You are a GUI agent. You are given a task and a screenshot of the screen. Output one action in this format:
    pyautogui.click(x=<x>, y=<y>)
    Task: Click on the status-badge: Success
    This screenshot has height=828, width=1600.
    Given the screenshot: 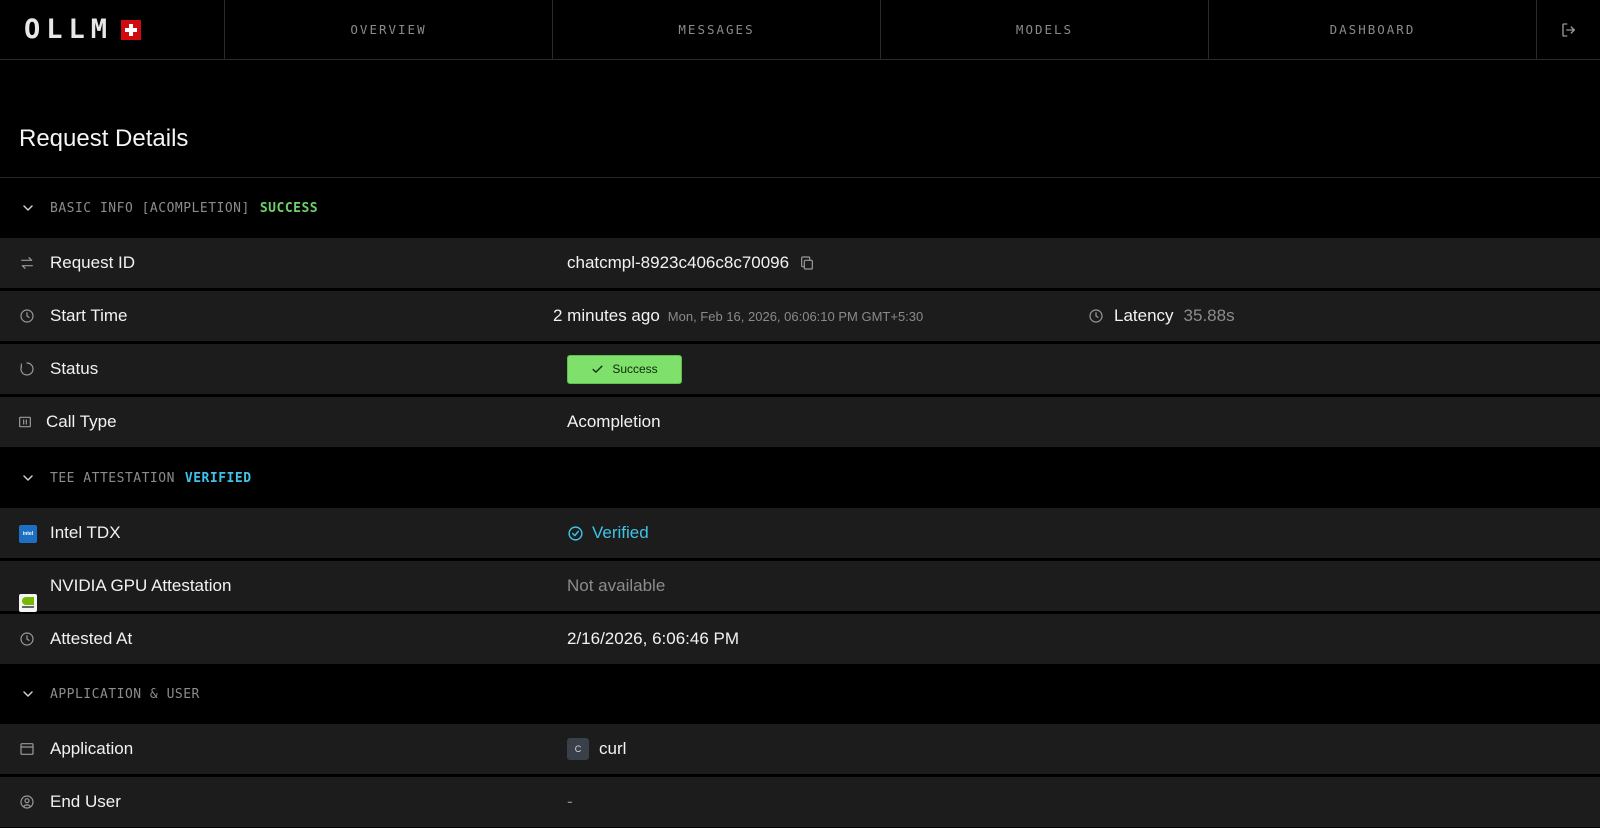 What is the action you would take?
    pyautogui.click(x=624, y=369)
    